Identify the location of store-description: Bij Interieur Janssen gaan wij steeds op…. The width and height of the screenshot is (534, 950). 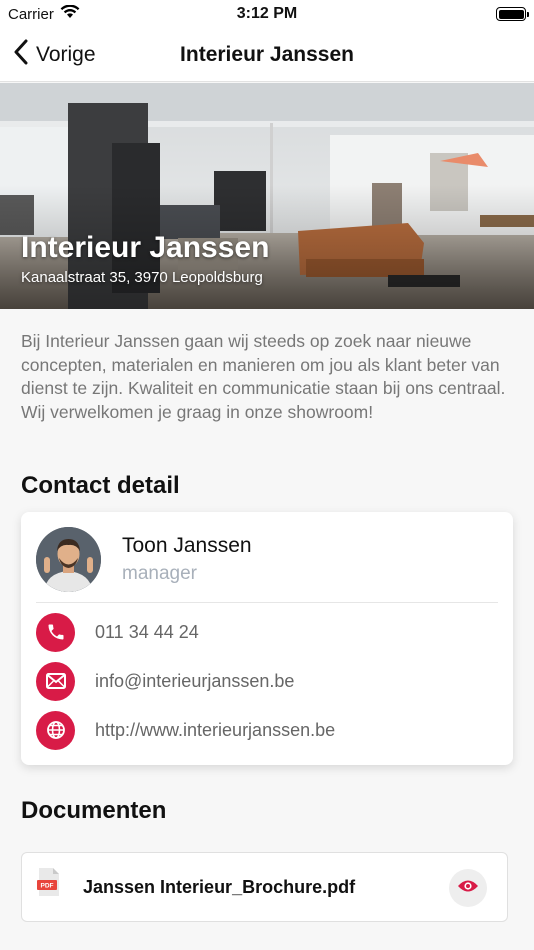
(263, 376).